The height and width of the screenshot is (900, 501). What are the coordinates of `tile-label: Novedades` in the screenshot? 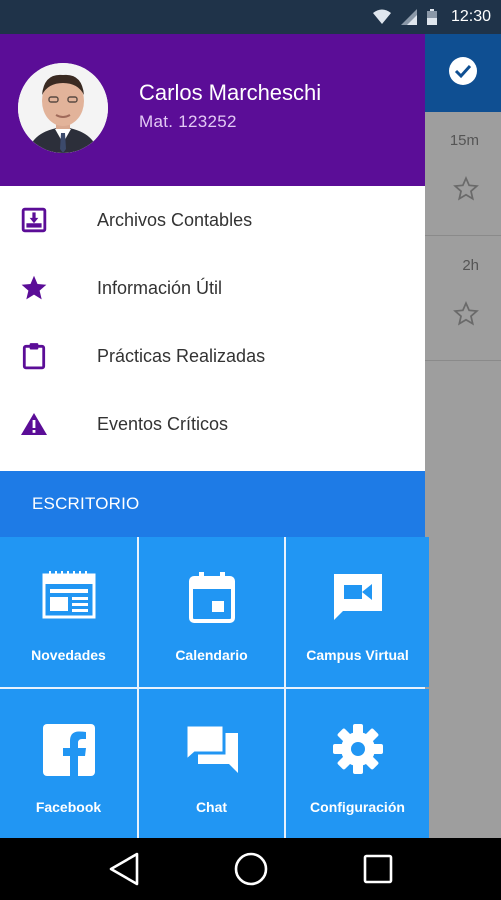 It's located at (68, 655).